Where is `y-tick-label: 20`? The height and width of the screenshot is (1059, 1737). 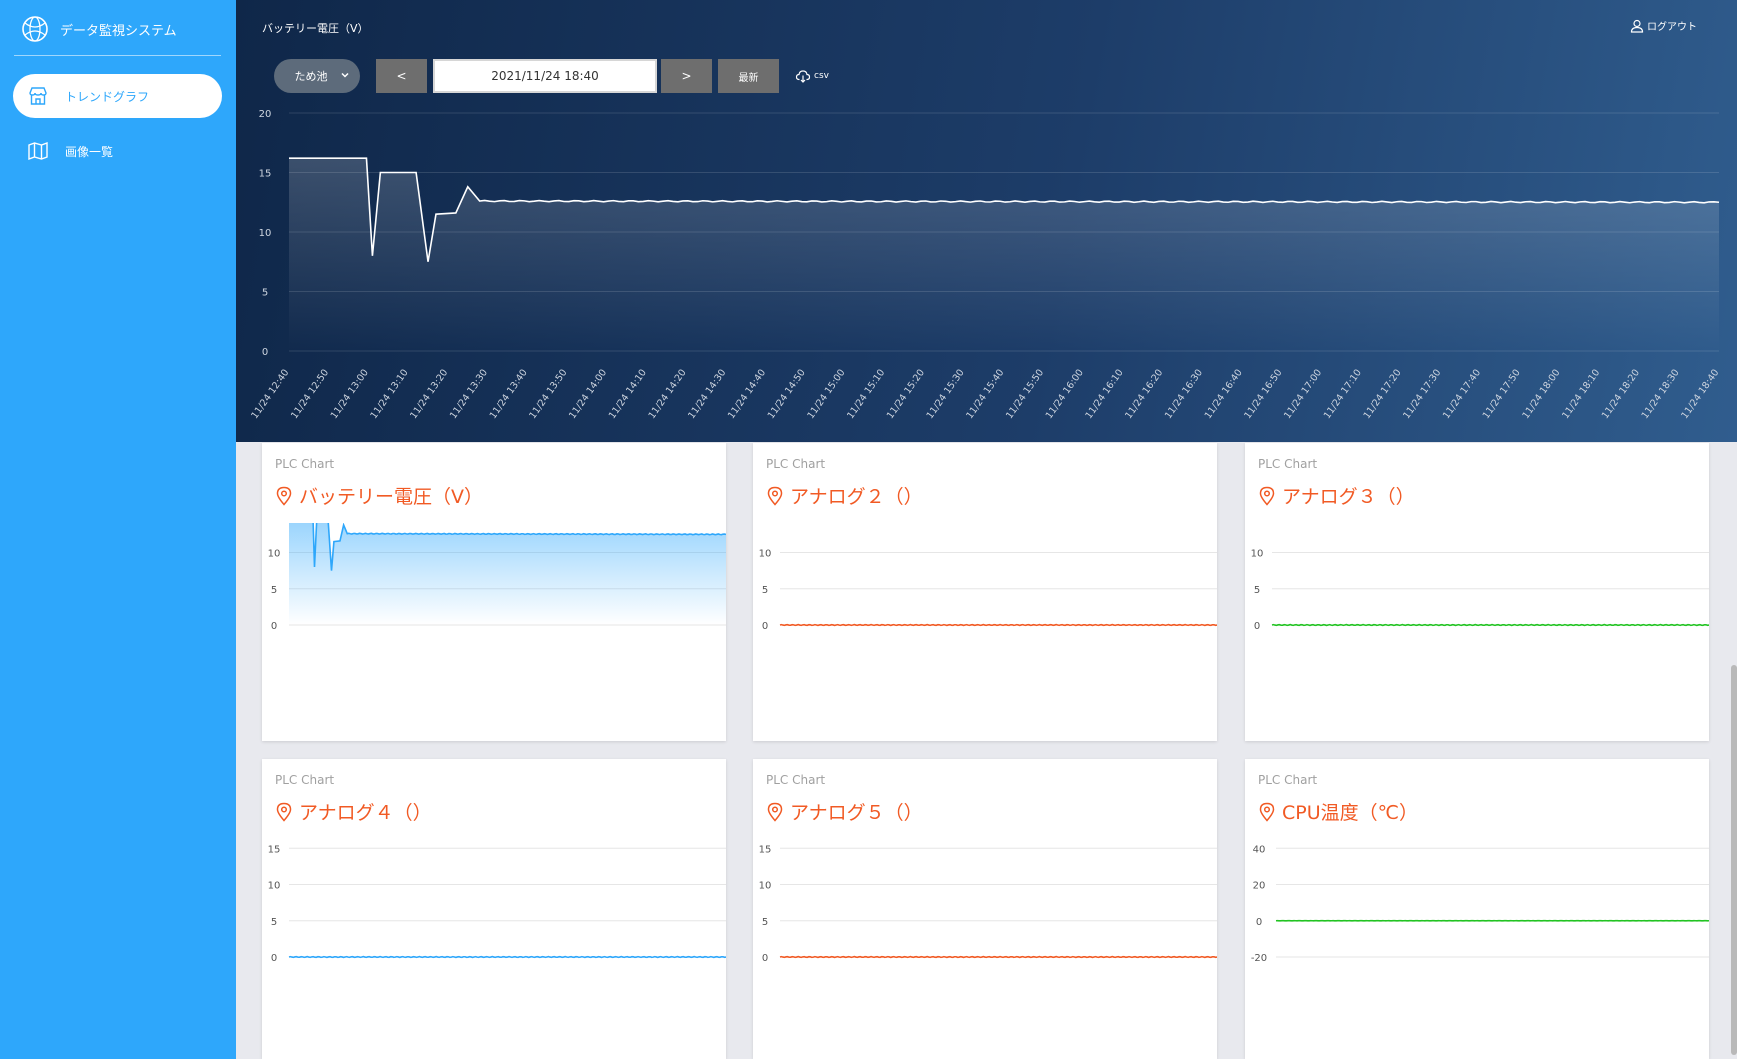
y-tick-label: 20 is located at coordinates (1259, 886).